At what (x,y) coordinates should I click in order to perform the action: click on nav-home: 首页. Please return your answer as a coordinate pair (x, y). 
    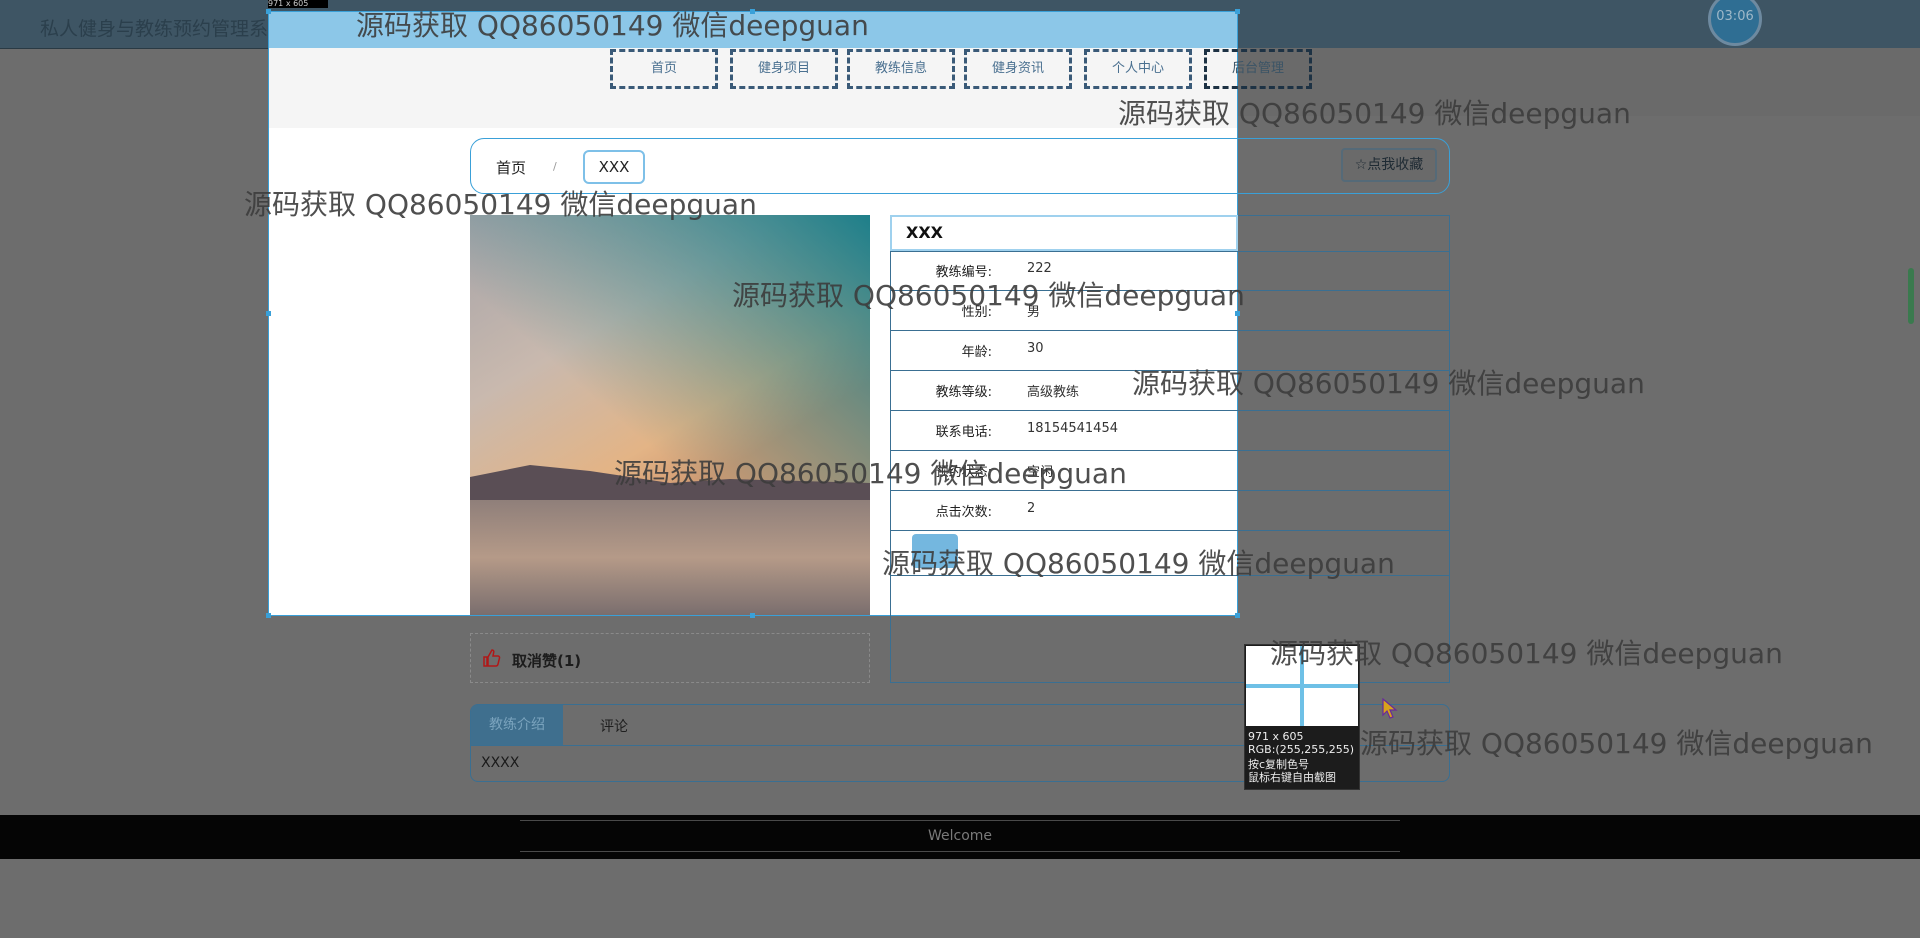
    Looking at the image, I should click on (664, 69).